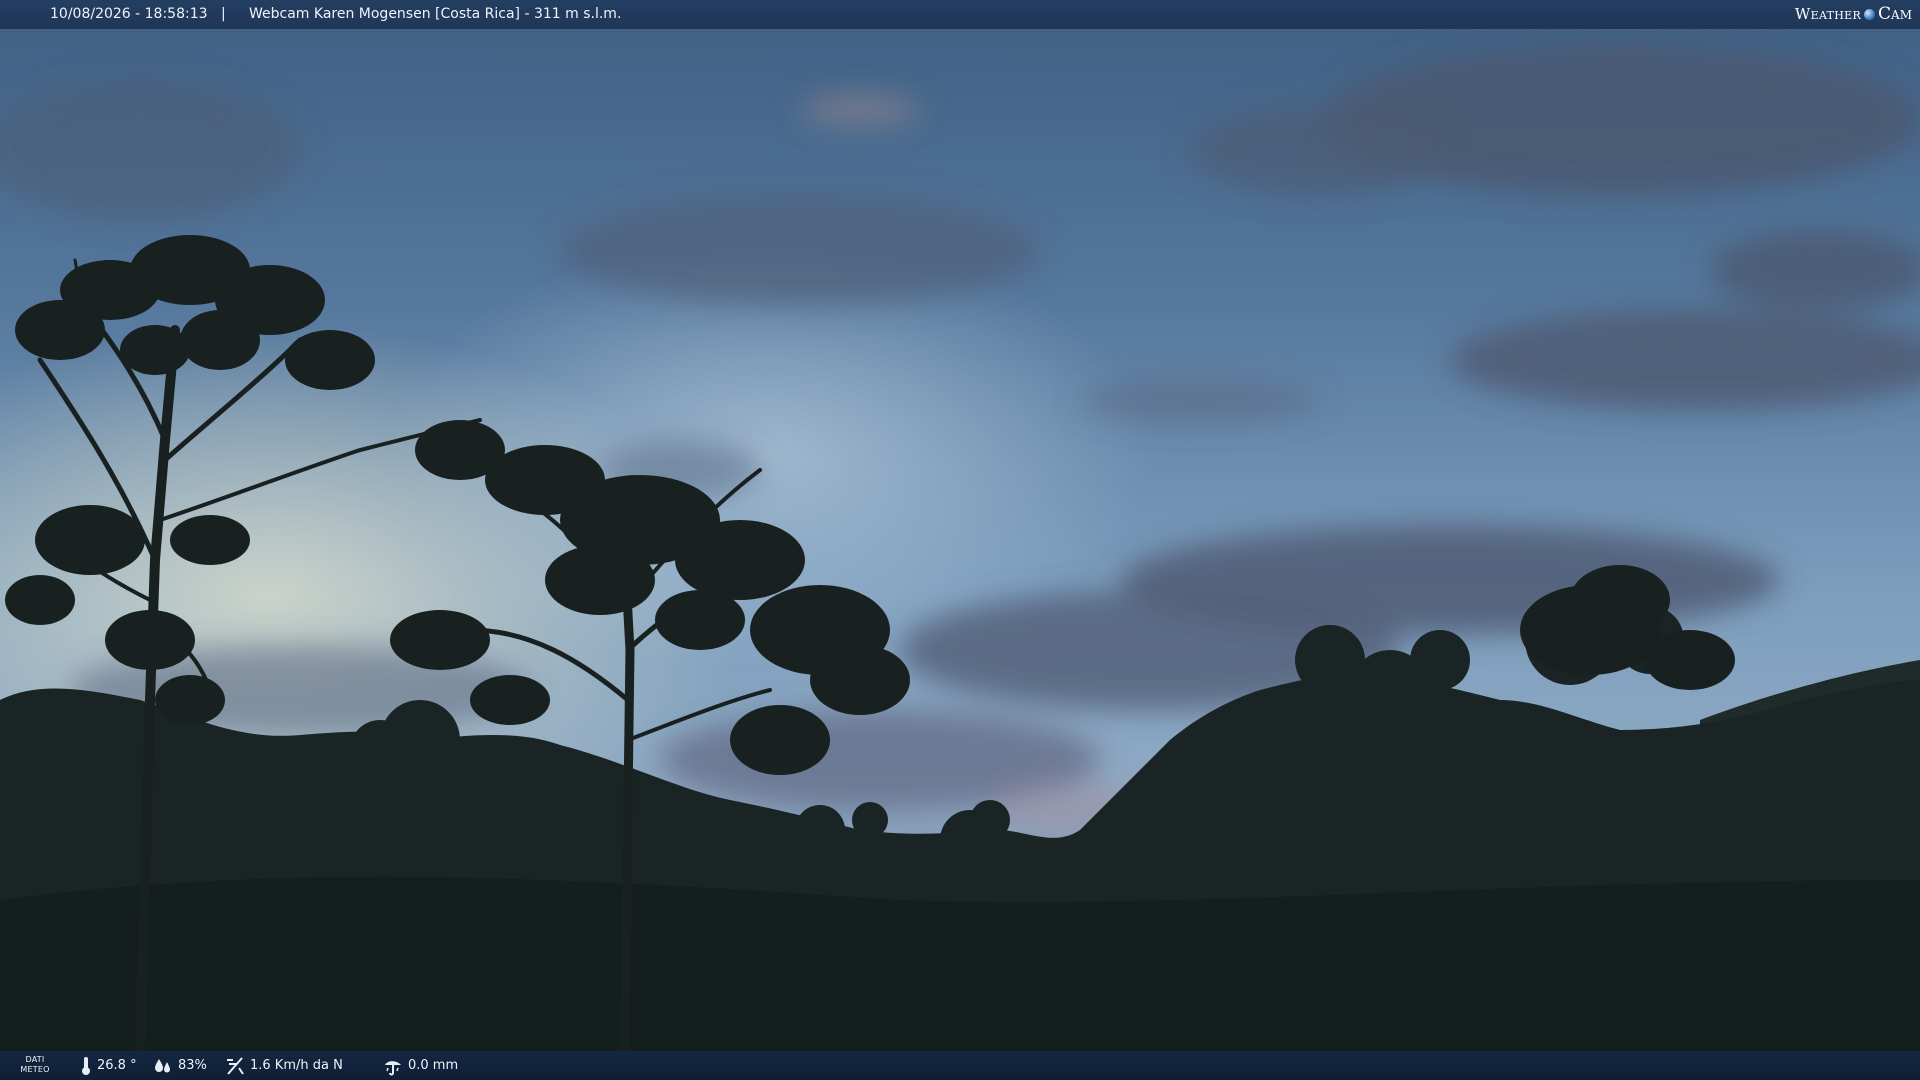 The width and height of the screenshot is (1920, 1080). Describe the element at coordinates (296, 1065) in the screenshot. I see `wind-value: 1.6 Km/h da N` at that location.